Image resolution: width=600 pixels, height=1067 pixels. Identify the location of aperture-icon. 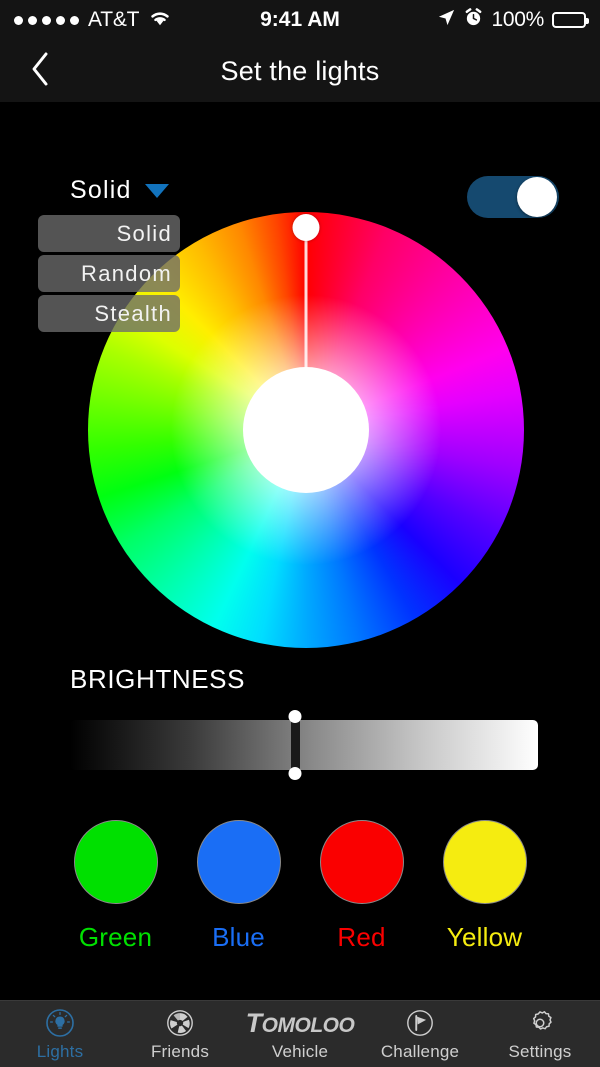
(180, 1023).